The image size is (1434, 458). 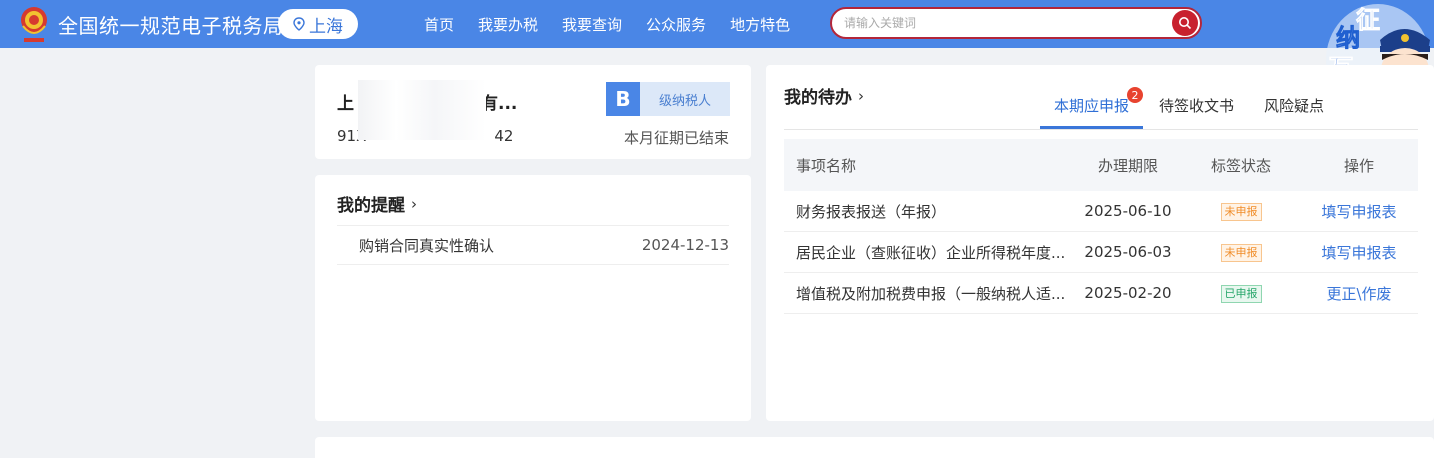 What do you see at coordinates (427, 245) in the screenshot?
I see `reminder-item-text: 购销合同真实性确认` at bounding box center [427, 245].